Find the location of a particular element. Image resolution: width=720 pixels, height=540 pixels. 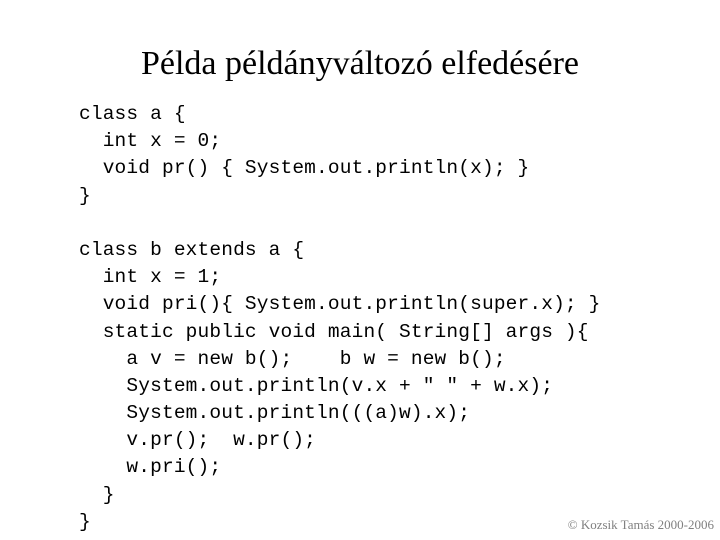

code-line: class a { is located at coordinates (132, 114).